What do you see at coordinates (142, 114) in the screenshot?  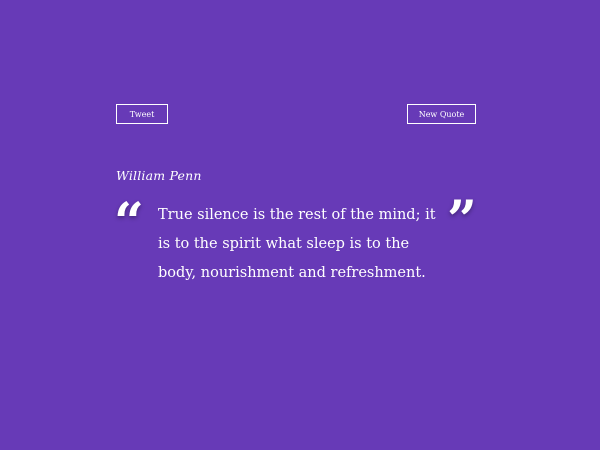 I see `tweet-button: Tweet` at bounding box center [142, 114].